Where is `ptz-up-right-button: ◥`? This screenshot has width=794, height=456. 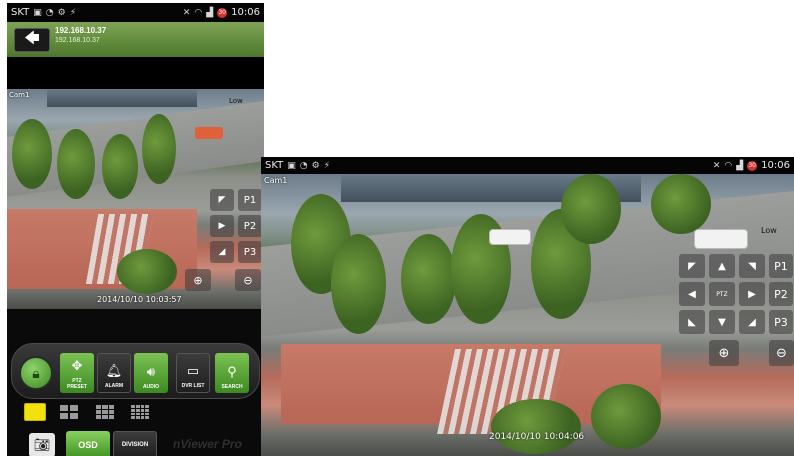 ptz-up-right-button: ◥ is located at coordinates (752, 266).